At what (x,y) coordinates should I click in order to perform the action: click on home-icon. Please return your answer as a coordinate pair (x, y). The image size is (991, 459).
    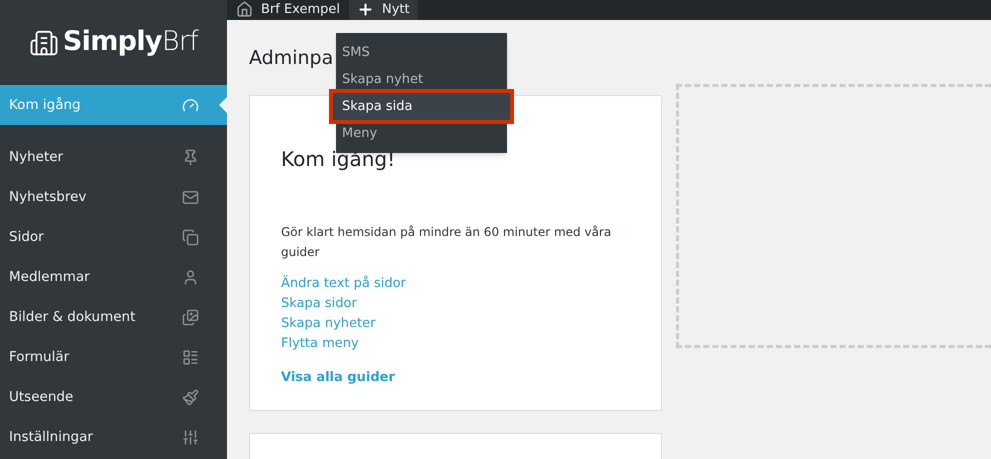
    Looking at the image, I should click on (244, 9).